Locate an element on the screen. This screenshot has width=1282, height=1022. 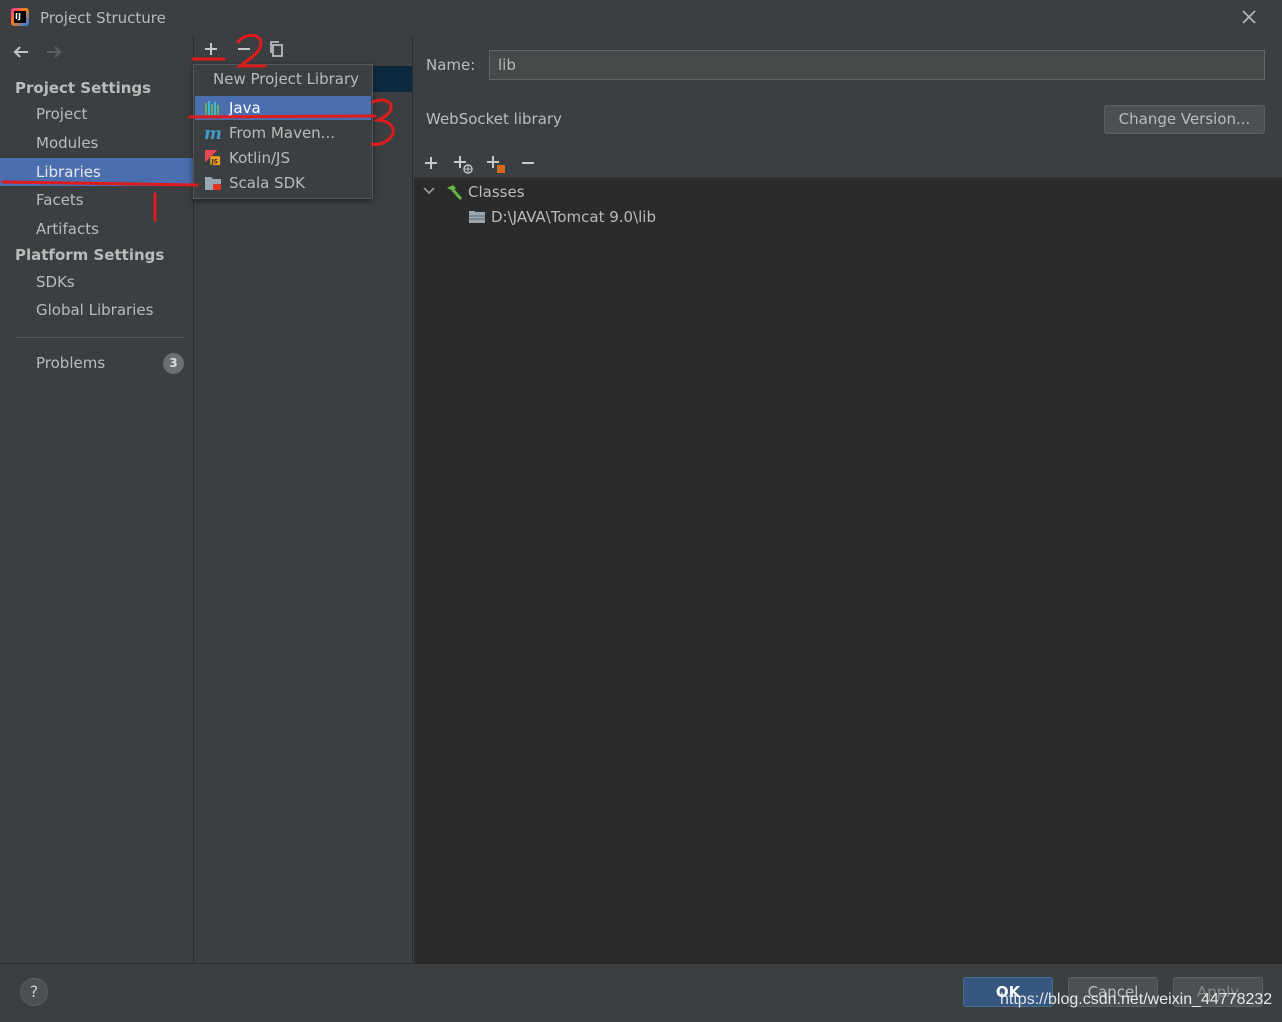
sidebar-item-libraries: Libraries is located at coordinates (96, 172).